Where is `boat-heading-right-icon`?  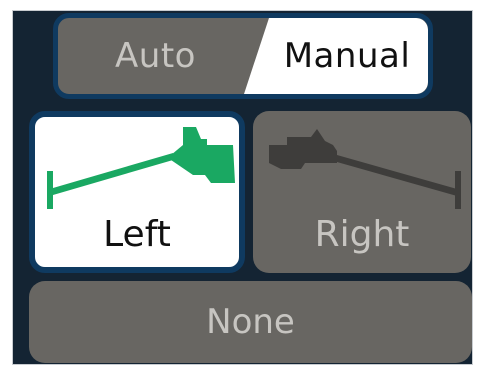
boat-heading-right-icon is located at coordinates (365, 169).